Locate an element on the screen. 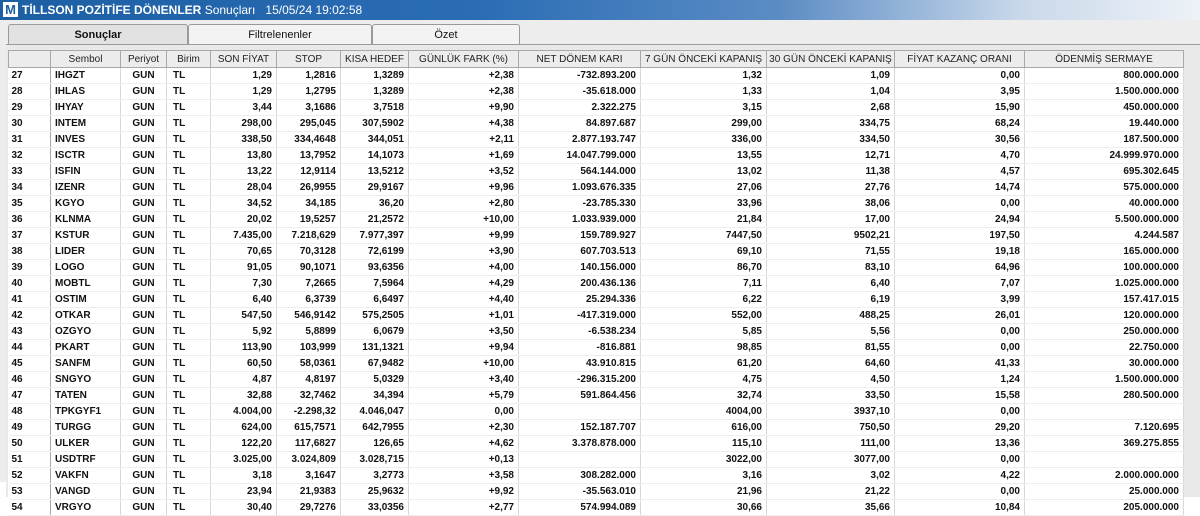 Image resolution: width=1200 pixels, height=516 pixels. cell-close-7d: 3,16 is located at coordinates (703, 475).